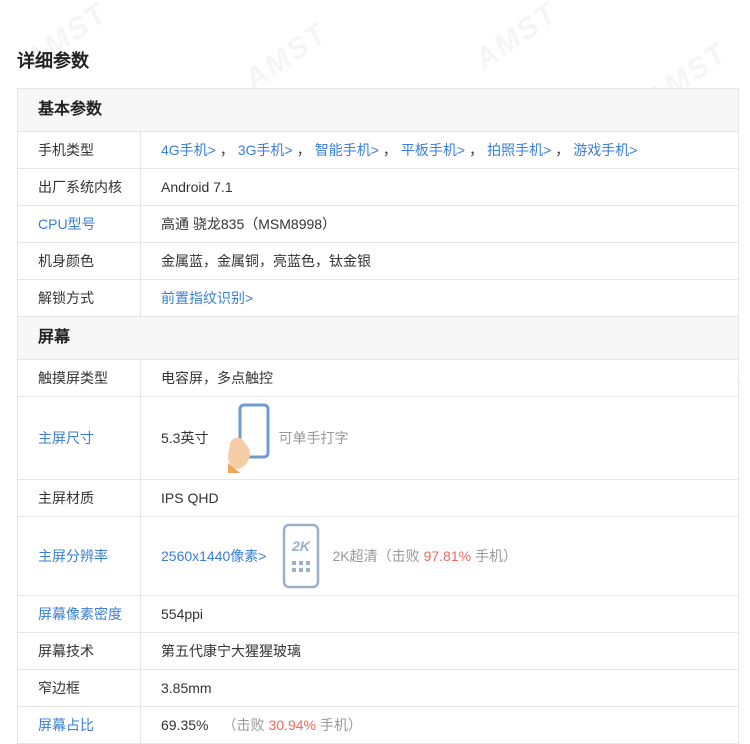  I want to click on link-front-fingerprint: 前置指纹识别>, so click(207, 298).